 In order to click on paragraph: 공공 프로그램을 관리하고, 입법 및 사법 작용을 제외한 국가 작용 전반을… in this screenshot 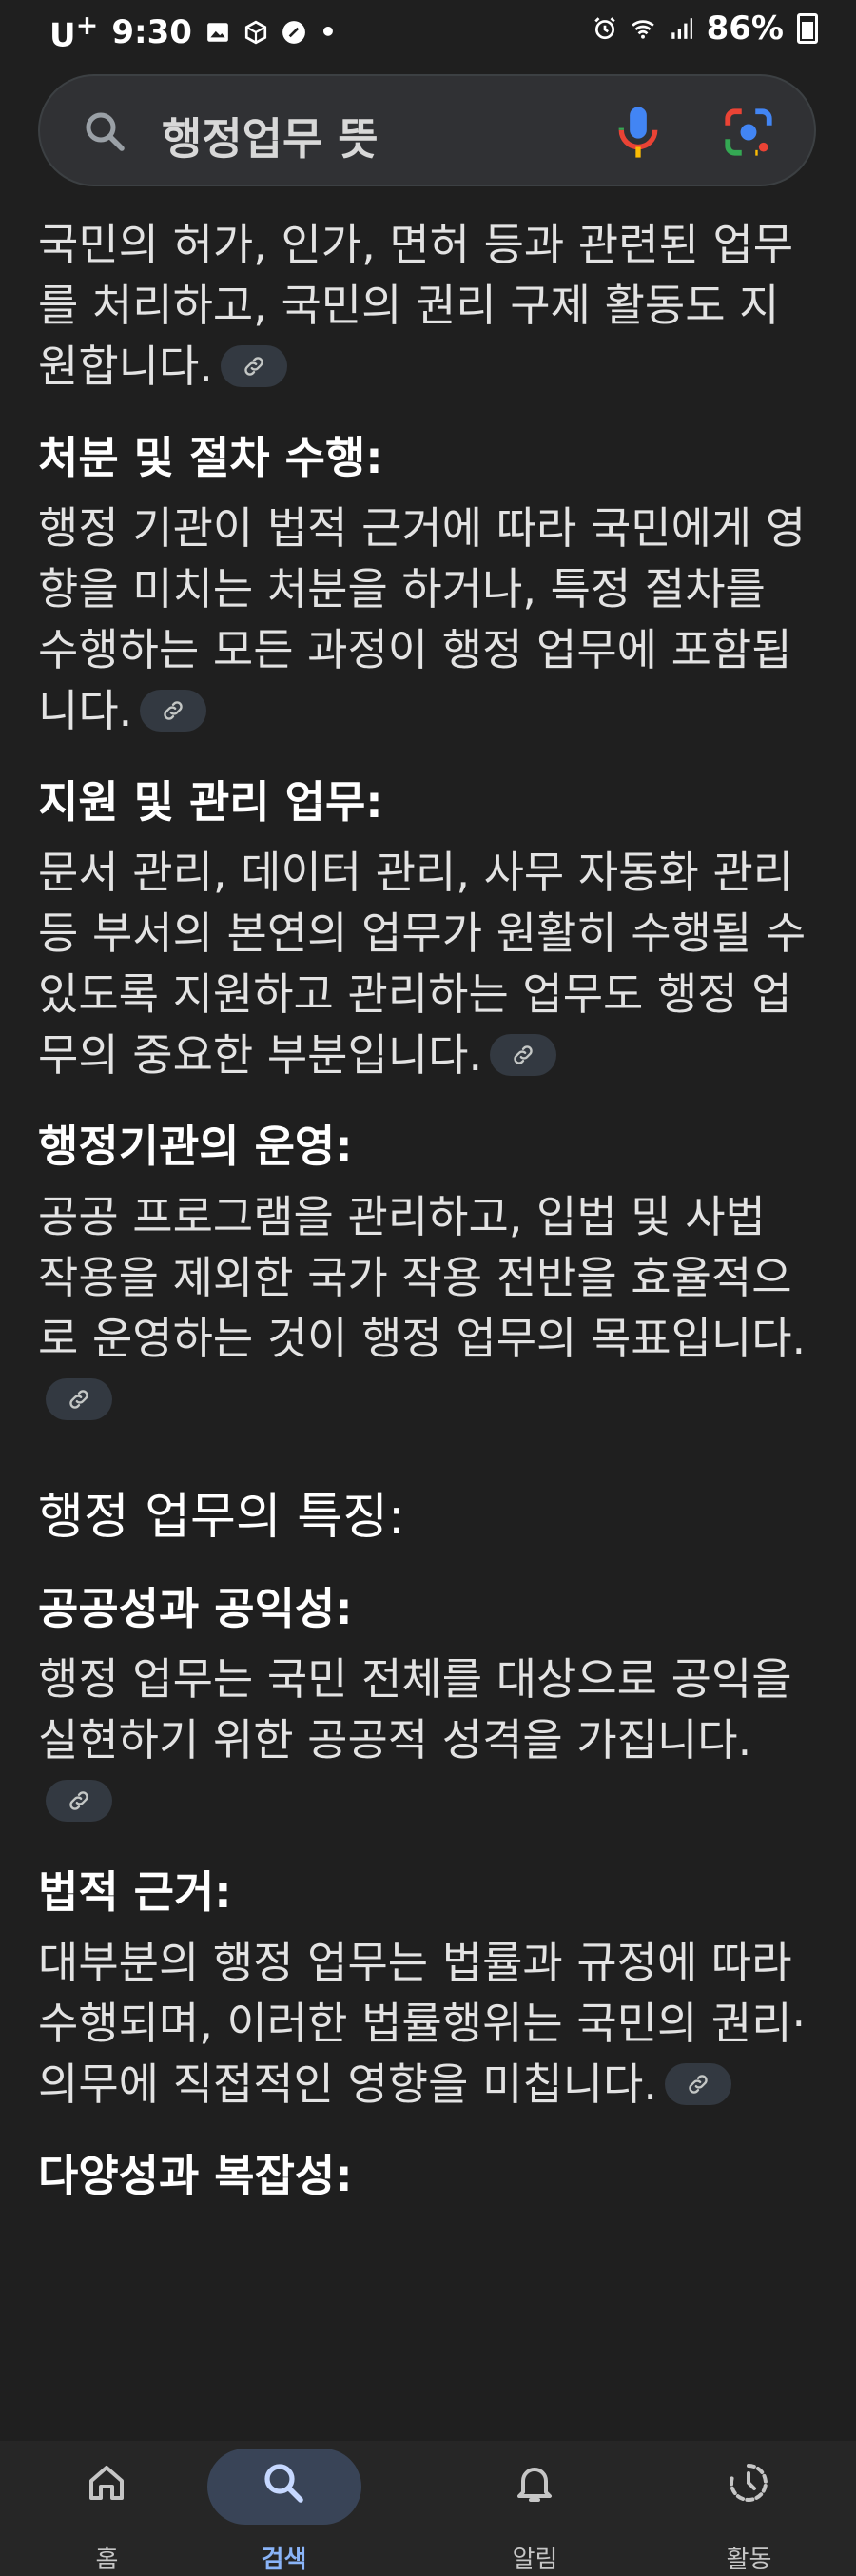, I will do `click(428, 1308)`.